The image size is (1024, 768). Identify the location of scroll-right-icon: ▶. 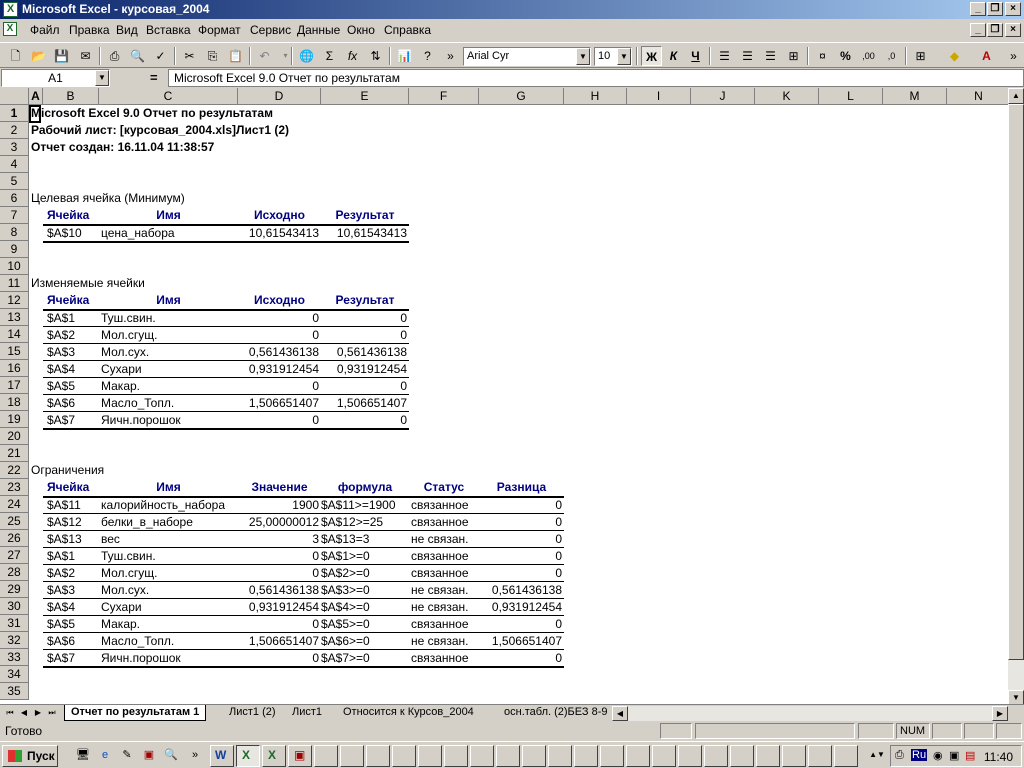
(1000, 713).